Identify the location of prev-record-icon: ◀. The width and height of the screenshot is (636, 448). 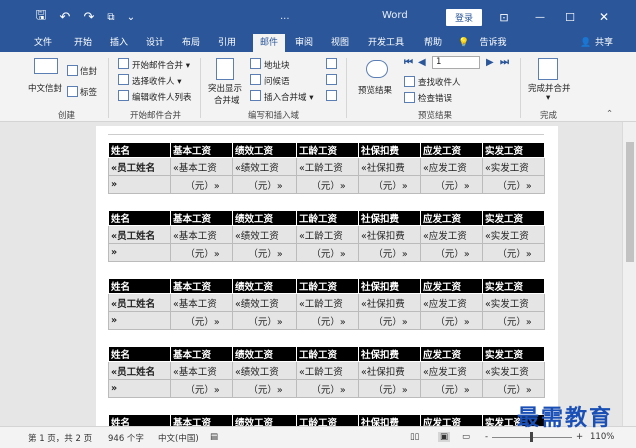
(422, 62).